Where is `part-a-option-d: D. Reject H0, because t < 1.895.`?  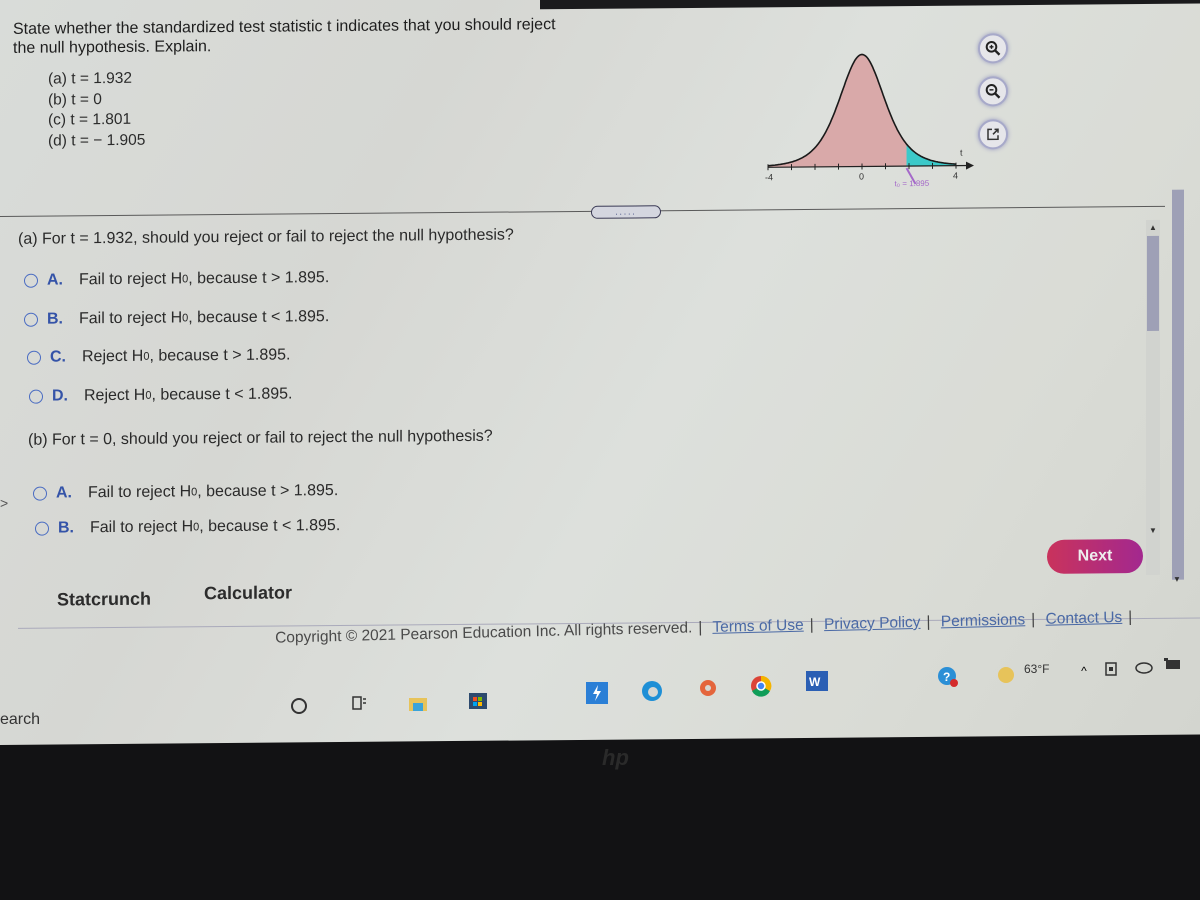
part-a-option-d: D. Reject H0, because t < 1.895. is located at coordinates (160, 395).